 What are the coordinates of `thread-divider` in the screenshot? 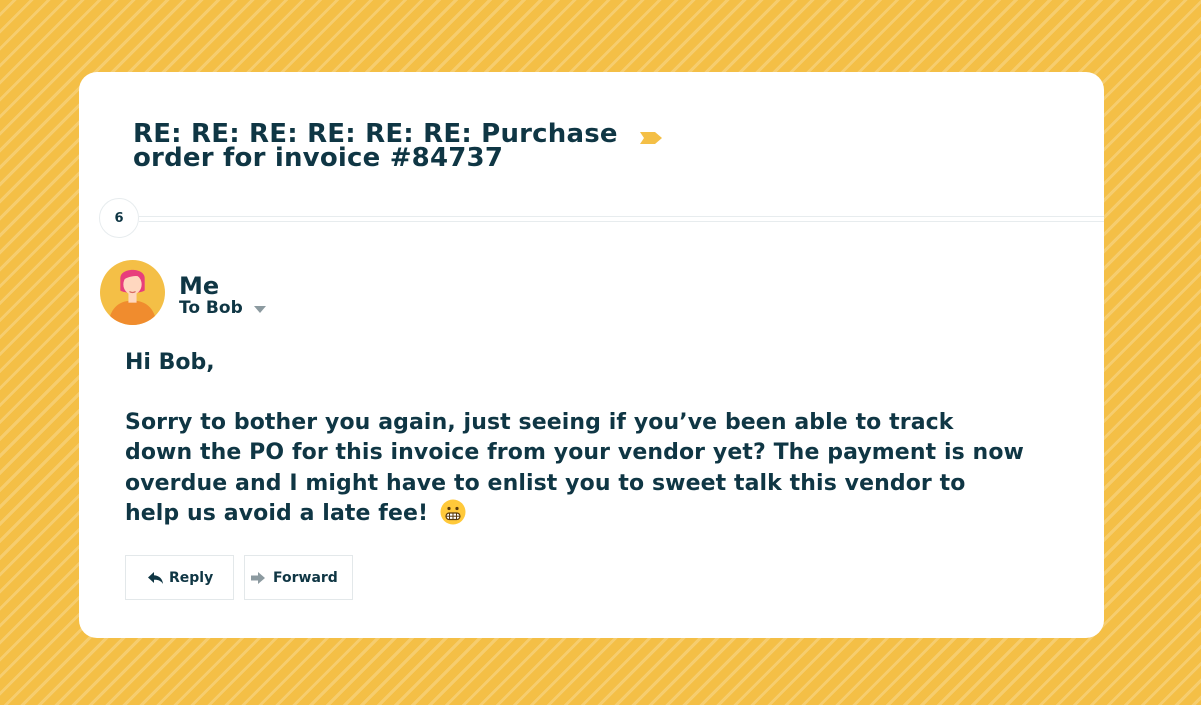 It's located at (621, 219).